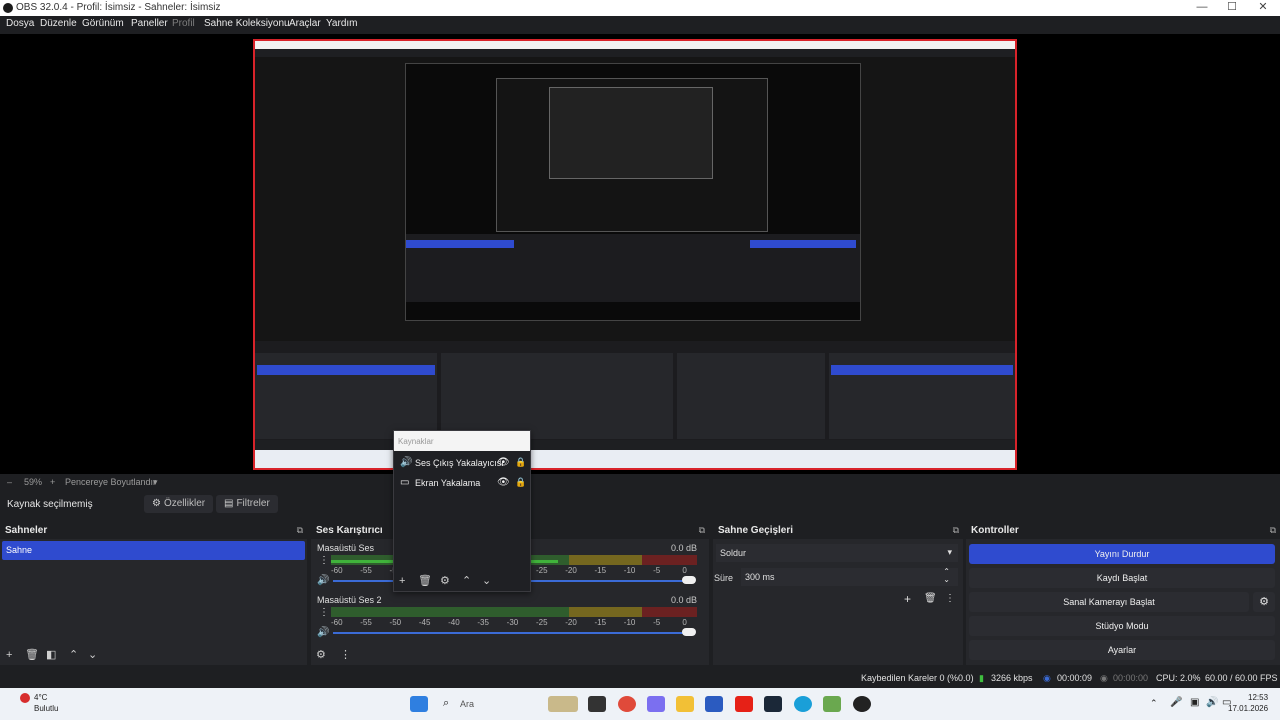 The height and width of the screenshot is (720, 1280). Describe the element at coordinates (640, 504) in the screenshot. I see `source-toolbar: Kaynak seçilmemiş ⚙ Özellikler ▤ Filtreler` at that location.